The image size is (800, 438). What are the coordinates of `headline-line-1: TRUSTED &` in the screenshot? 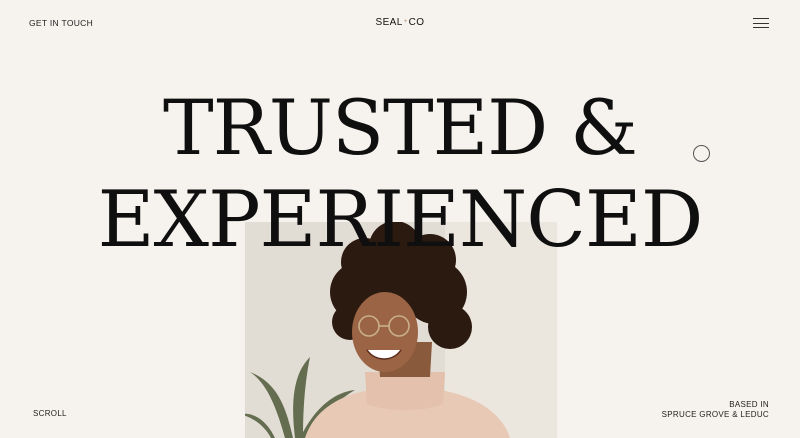 It's located at (400, 127).